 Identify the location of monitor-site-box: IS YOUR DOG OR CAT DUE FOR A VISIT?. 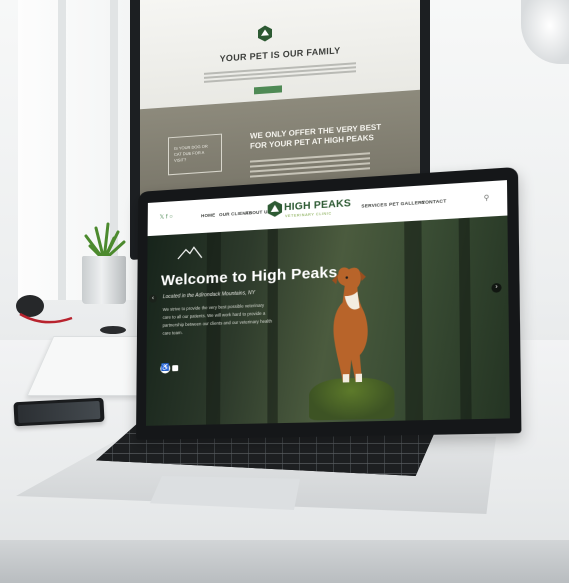
(195, 154).